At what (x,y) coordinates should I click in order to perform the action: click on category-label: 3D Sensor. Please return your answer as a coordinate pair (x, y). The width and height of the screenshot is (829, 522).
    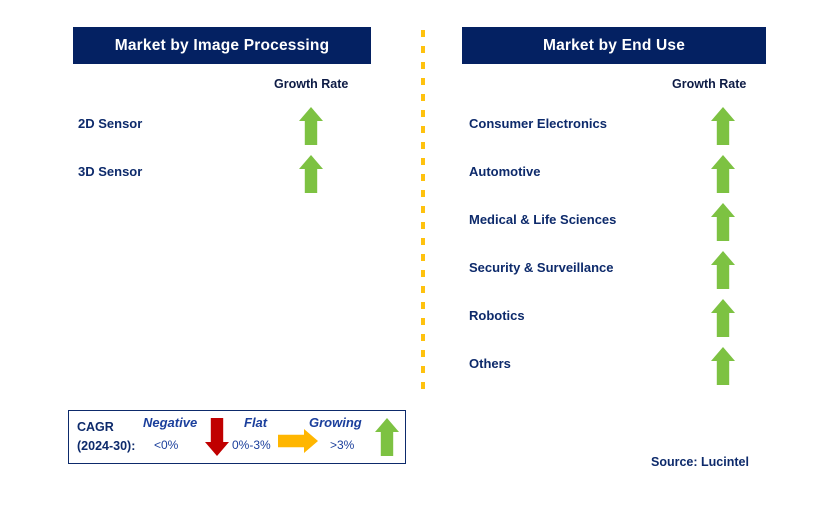
    Looking at the image, I should click on (110, 171).